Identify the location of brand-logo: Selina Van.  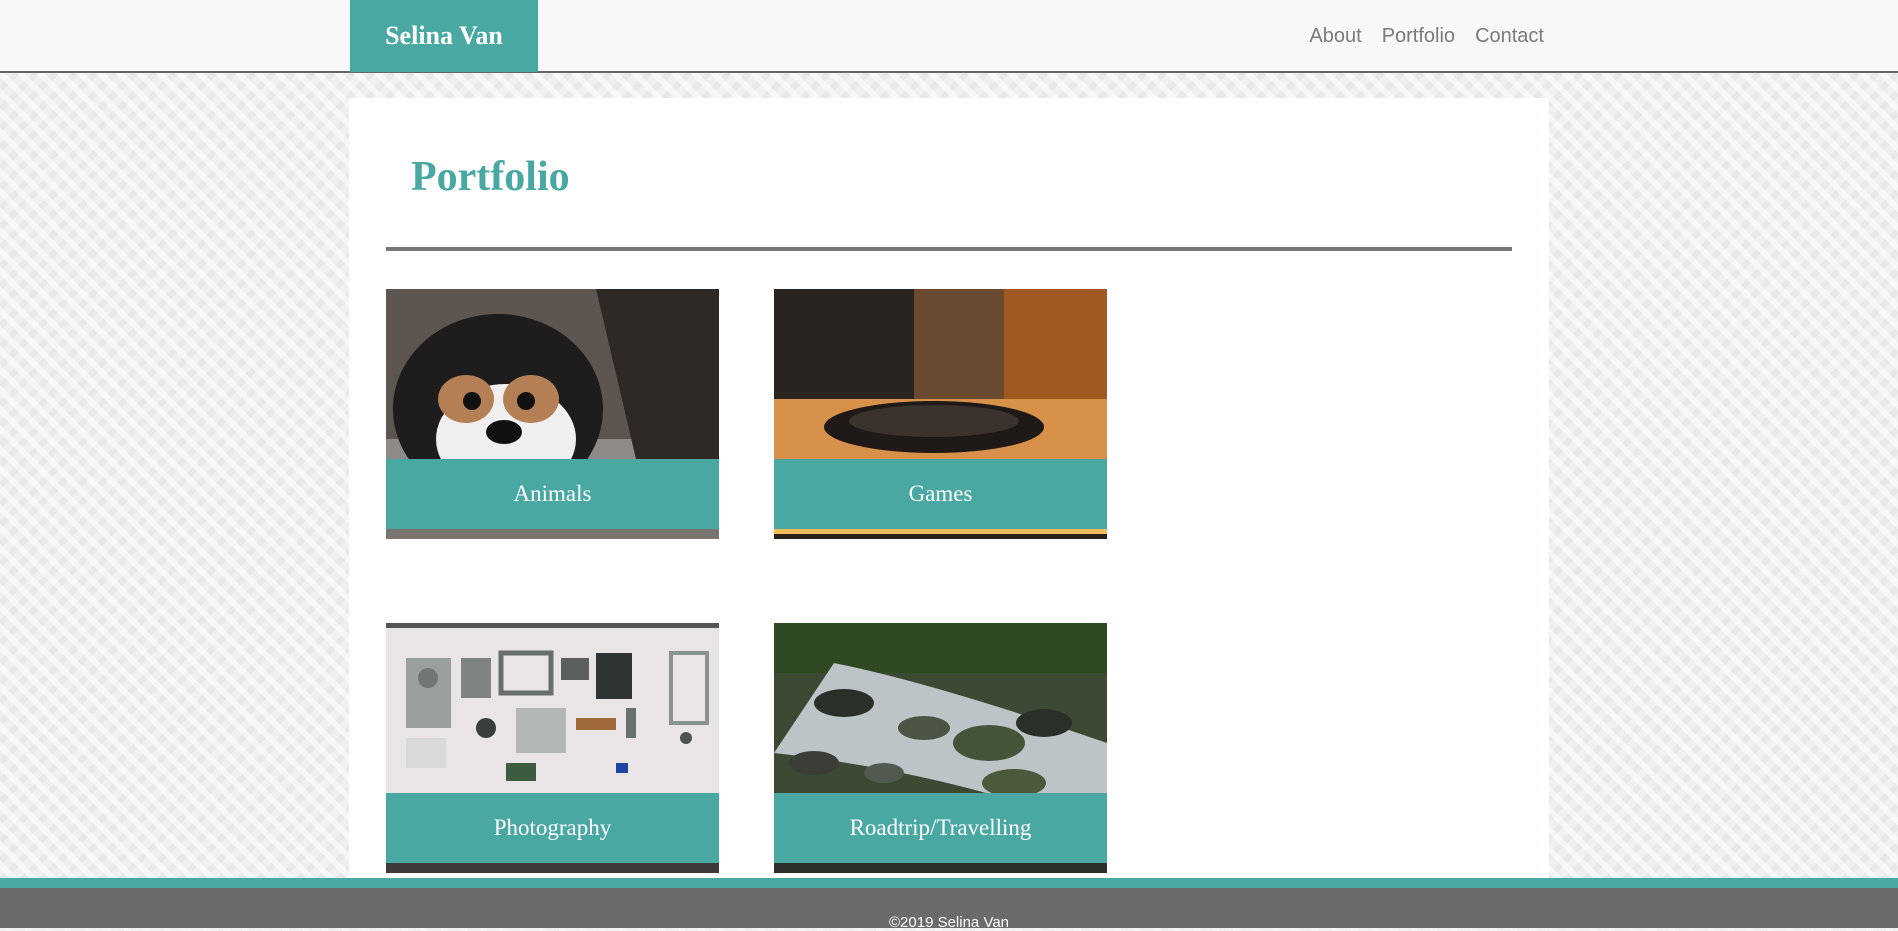
(444, 36).